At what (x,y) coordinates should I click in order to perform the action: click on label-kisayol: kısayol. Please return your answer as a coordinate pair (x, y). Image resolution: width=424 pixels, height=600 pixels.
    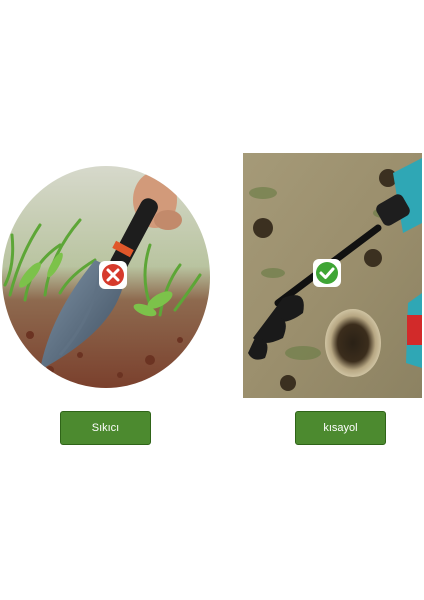
    Looking at the image, I should click on (340, 428).